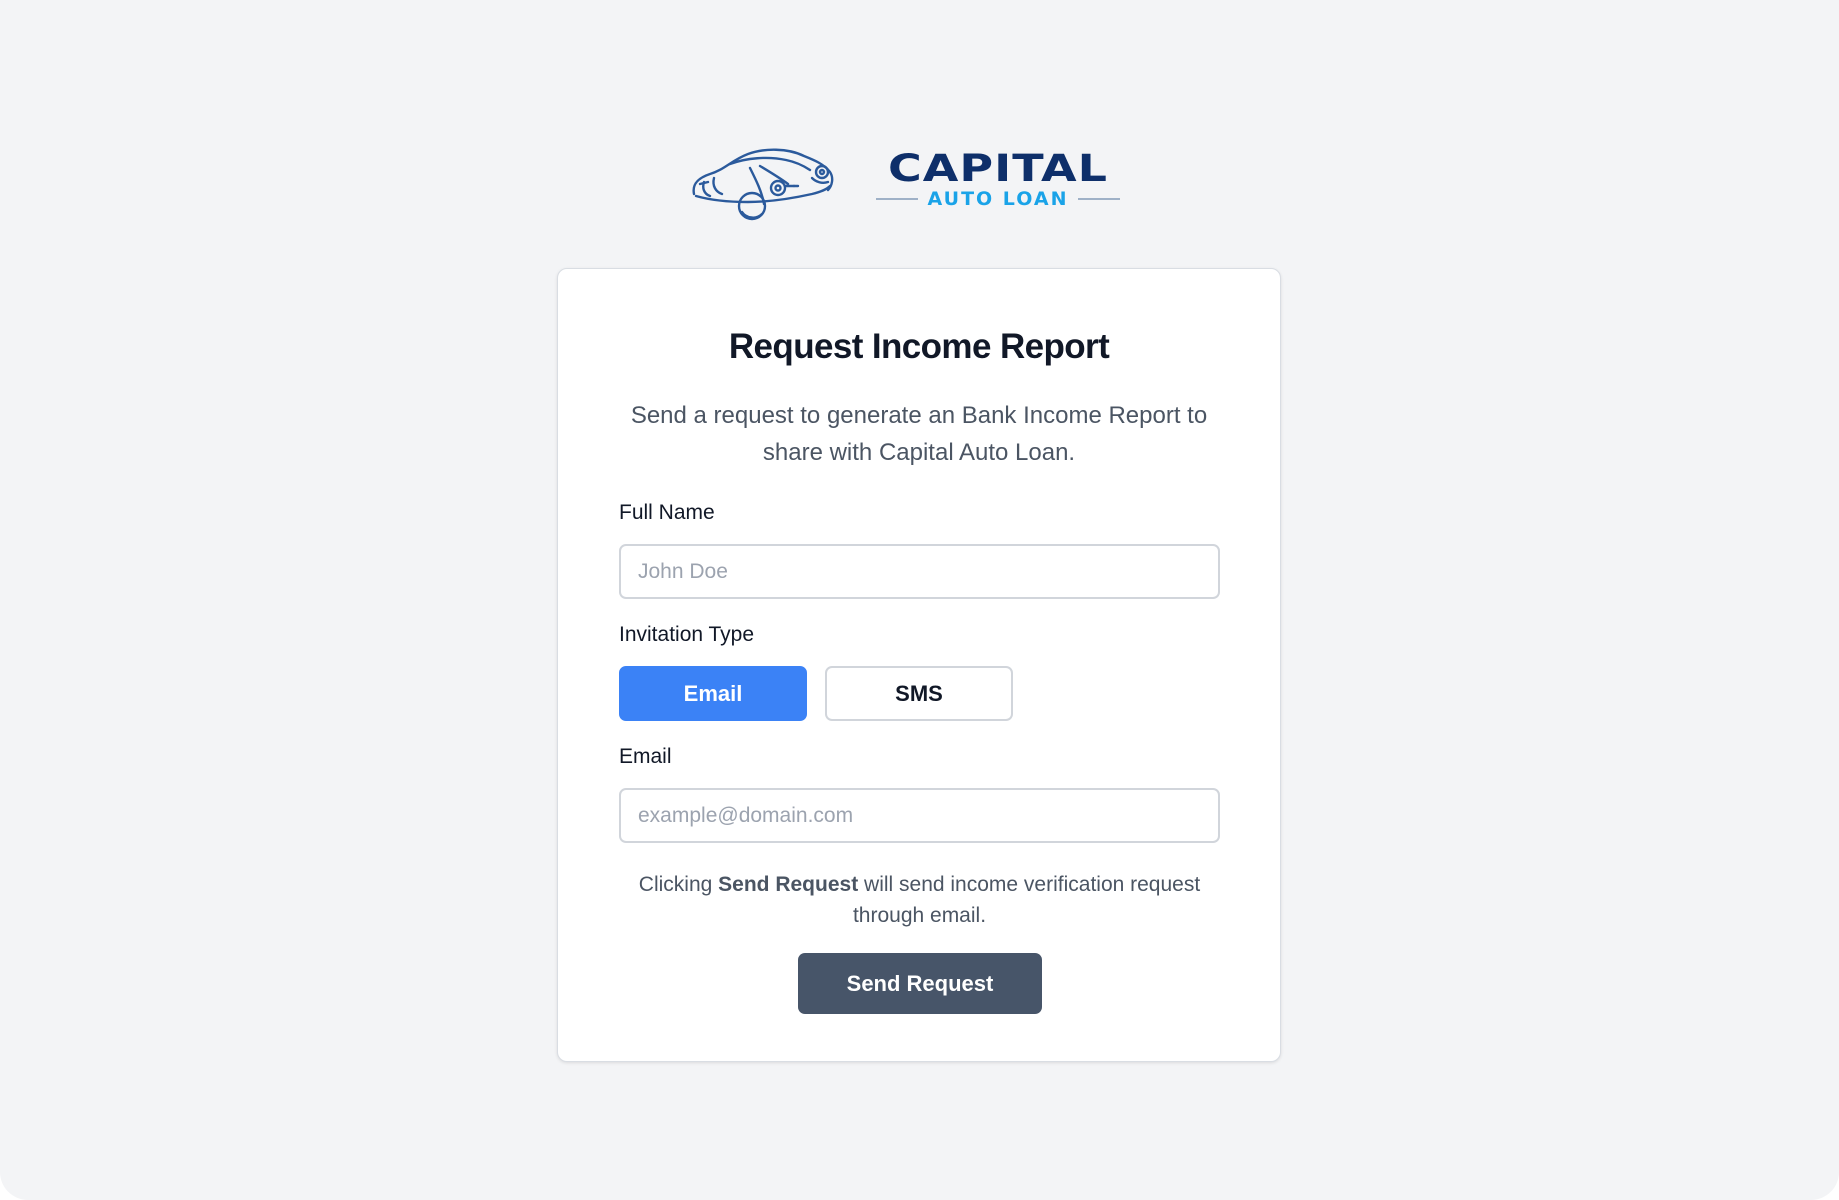  I want to click on send-request-button: Send Request, so click(920, 983).